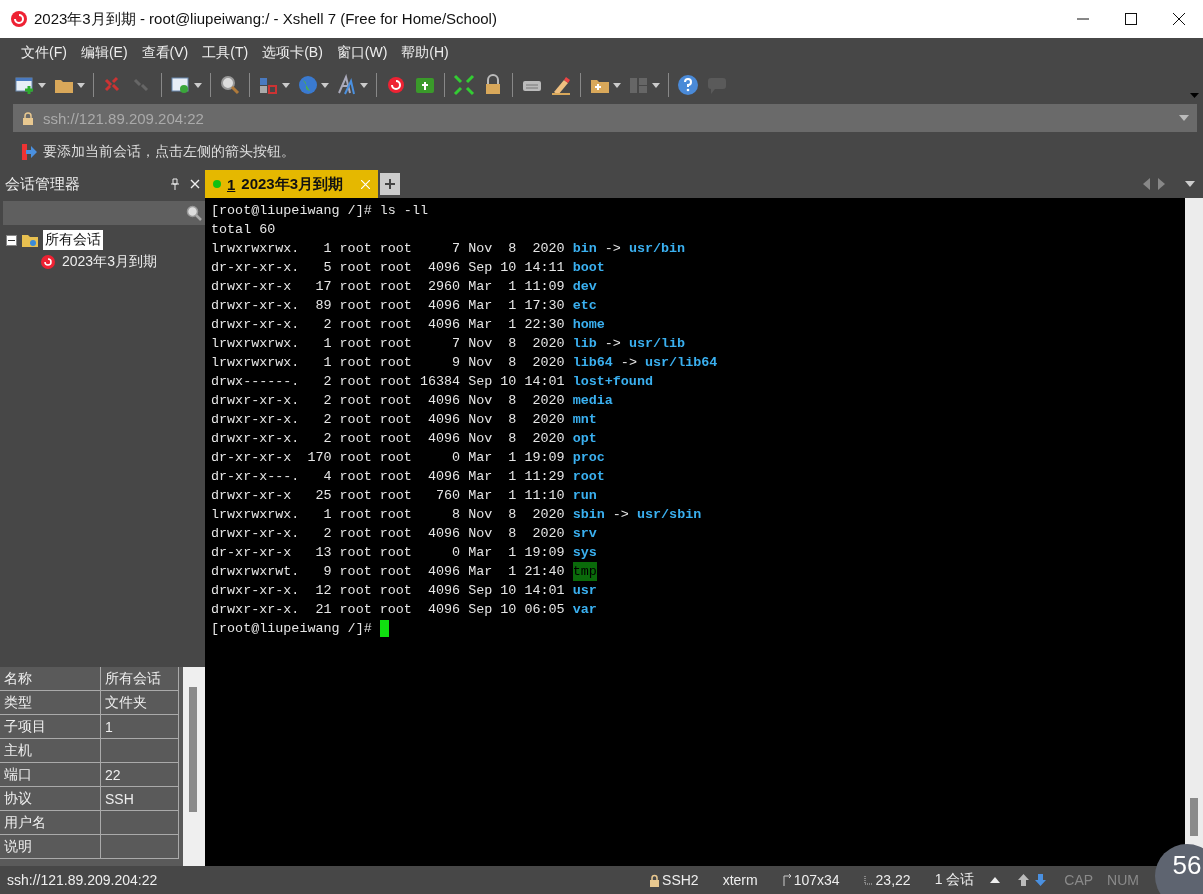 The height and width of the screenshot is (894, 1203). I want to click on file-details: drwxr-xr-x 17 root root 2960 Mar 1 11:09, so click(388, 287).